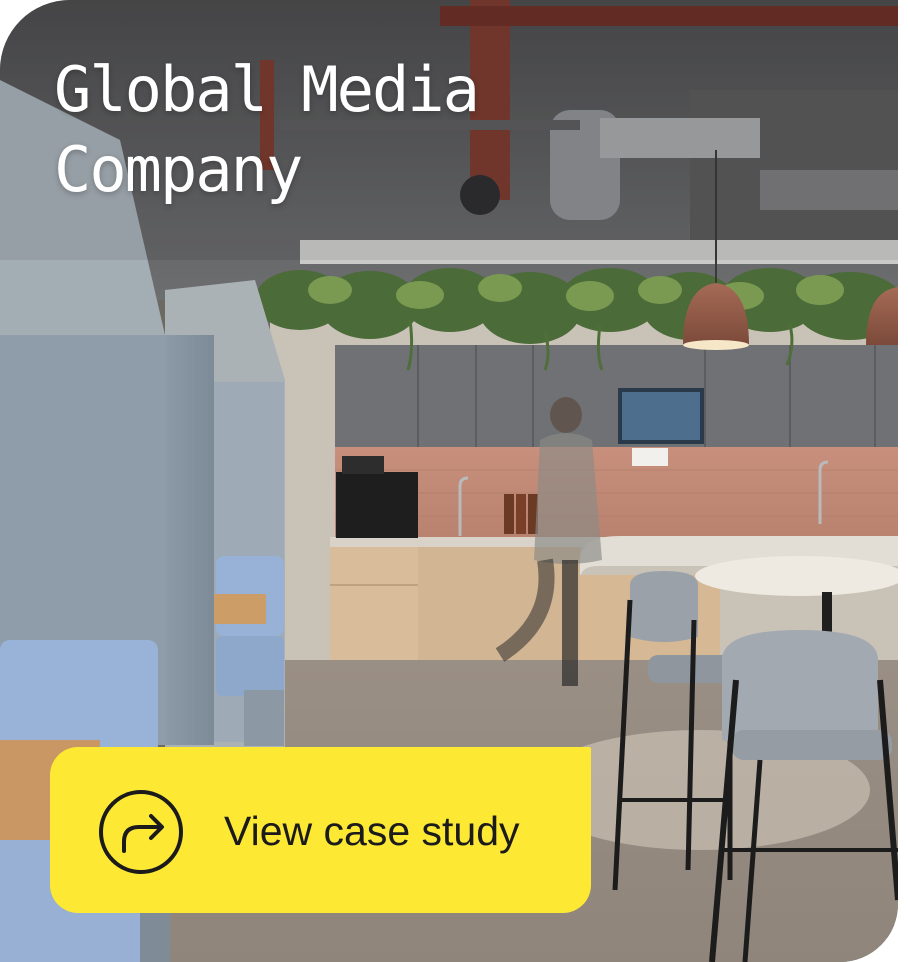 This screenshot has width=908, height=962. I want to click on card-title-line2: Company, so click(178, 169).